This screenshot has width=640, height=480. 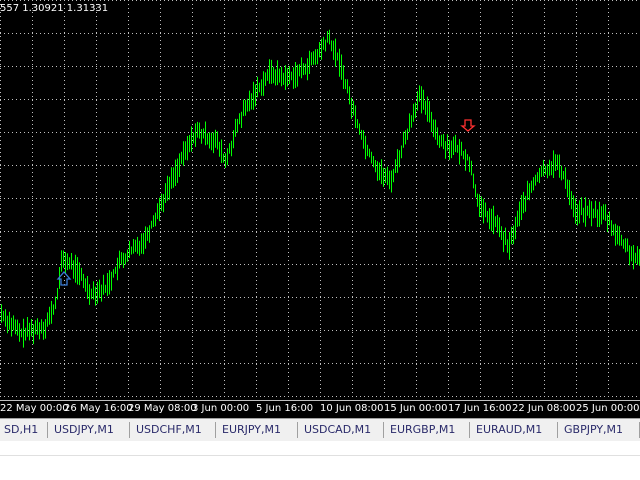 I want to click on time-axis-label: 26 May 16:00, so click(x=98, y=408).